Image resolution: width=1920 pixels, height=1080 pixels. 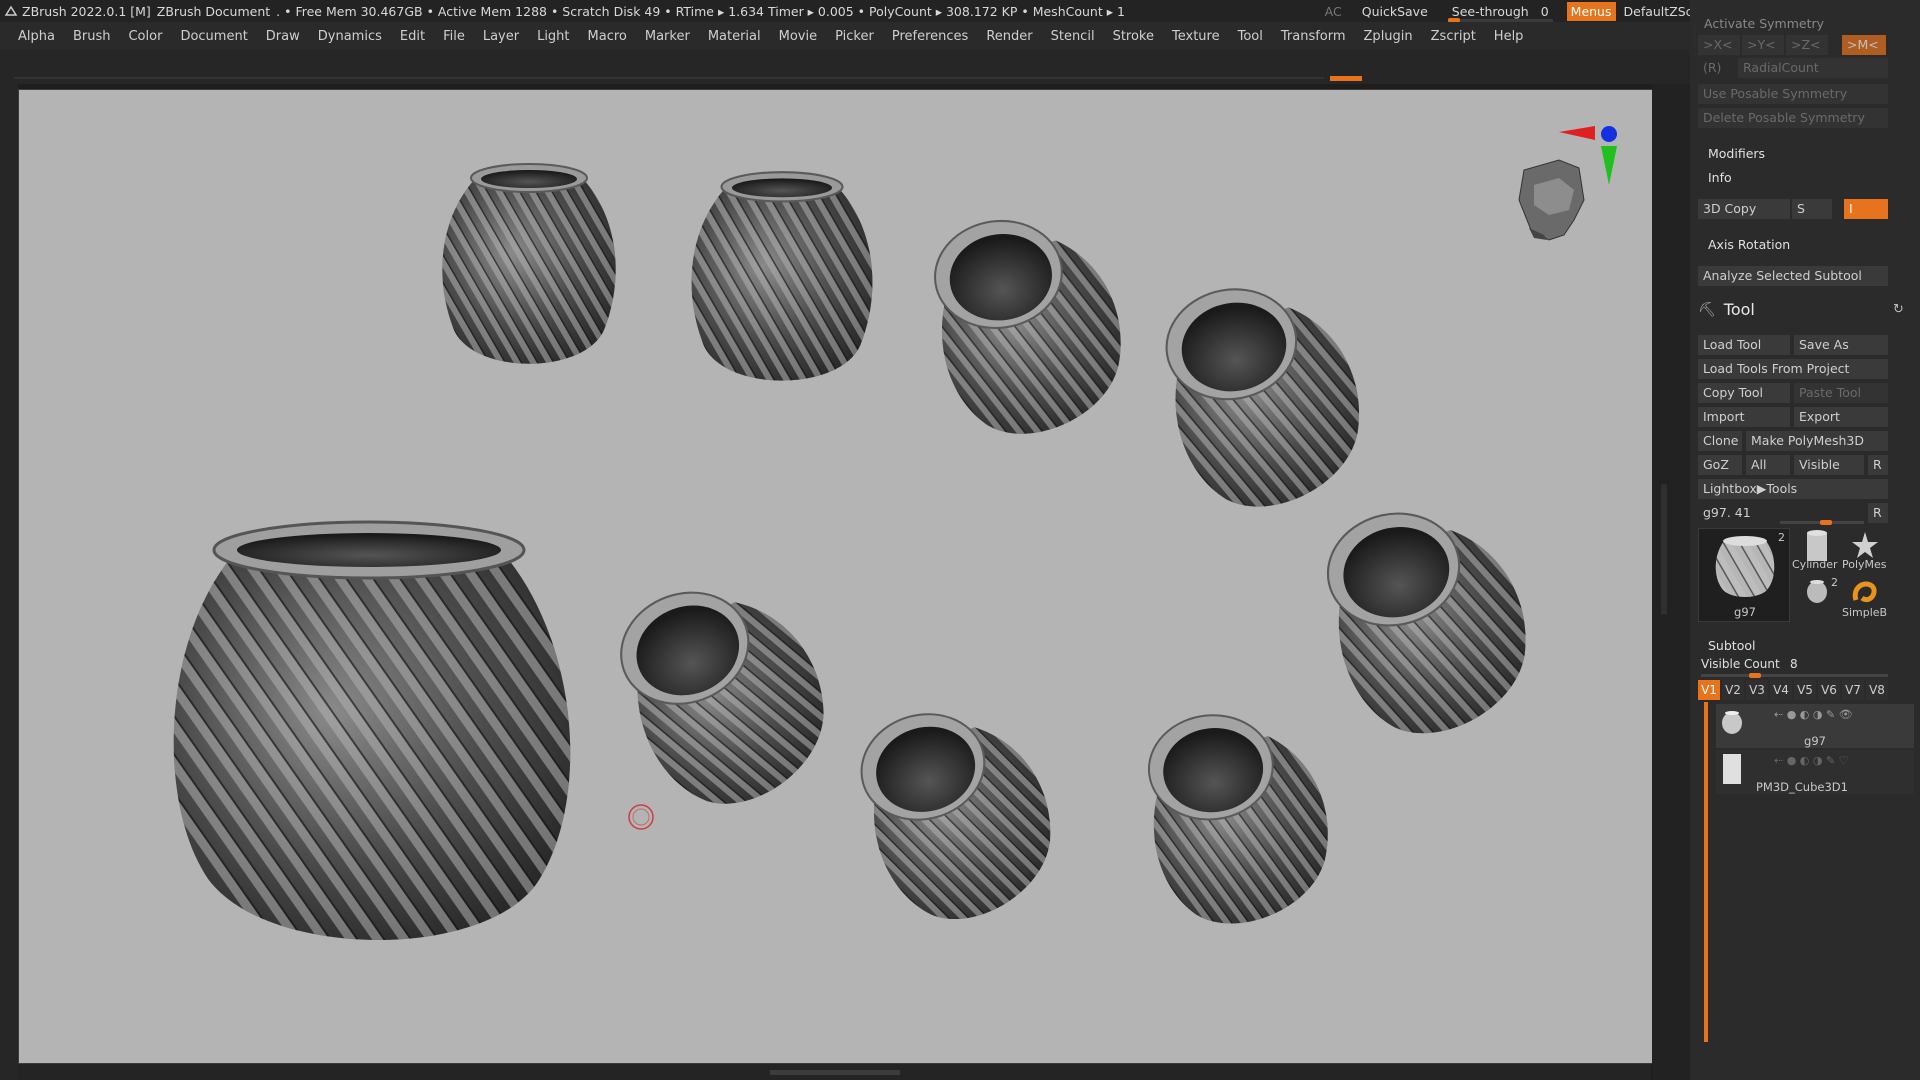 I want to click on menu-stroke: Stroke, so click(x=1133, y=36).